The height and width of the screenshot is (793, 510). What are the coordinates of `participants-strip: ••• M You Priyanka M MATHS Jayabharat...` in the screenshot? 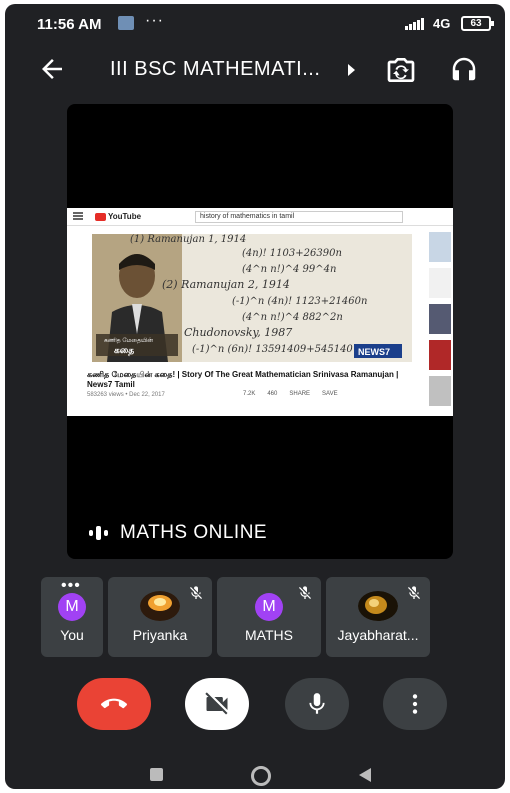 It's located at (235, 617).